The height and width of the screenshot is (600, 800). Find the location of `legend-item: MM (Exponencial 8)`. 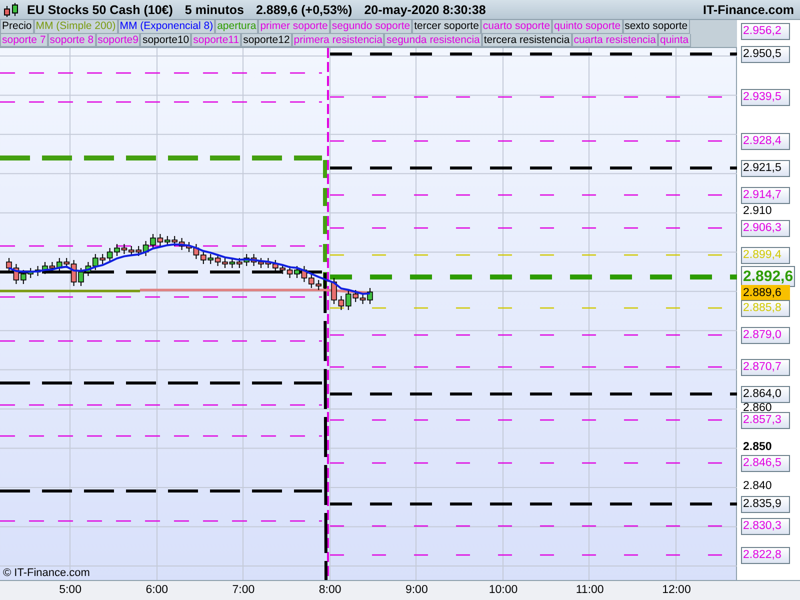

legend-item: MM (Exponencial 8) is located at coordinates (167, 27).